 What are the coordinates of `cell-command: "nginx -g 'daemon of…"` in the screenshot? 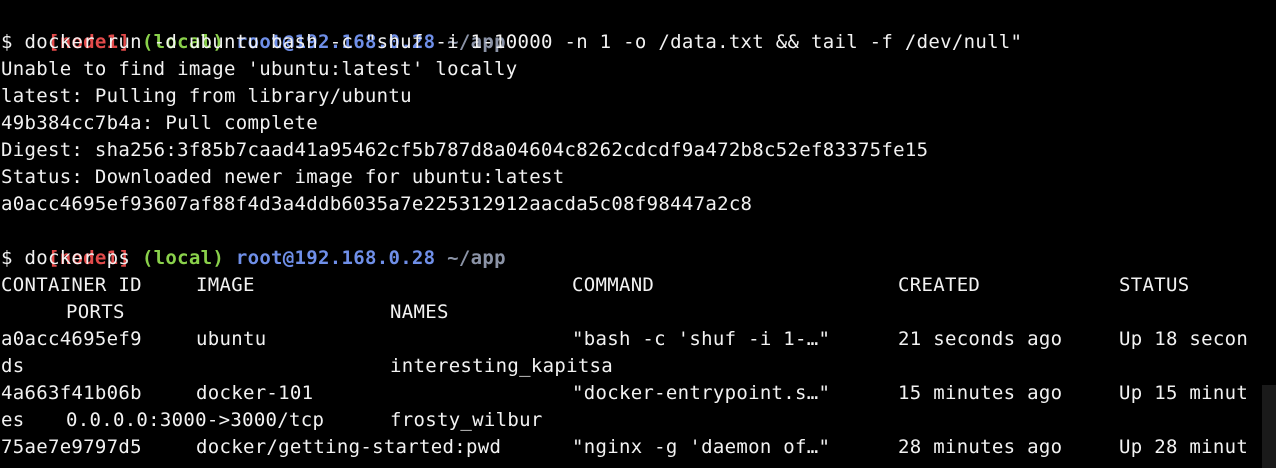 It's located at (701, 447).